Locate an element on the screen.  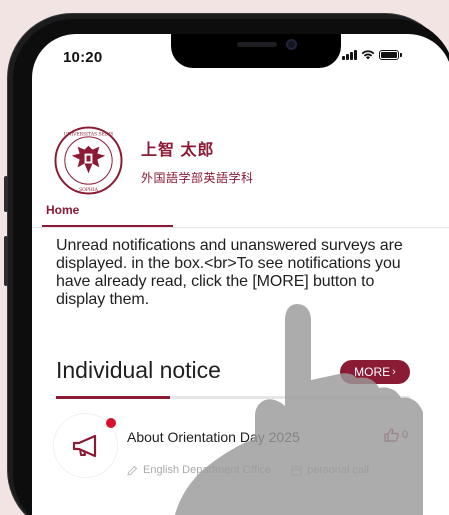
pencil-icon is located at coordinates (132, 470).